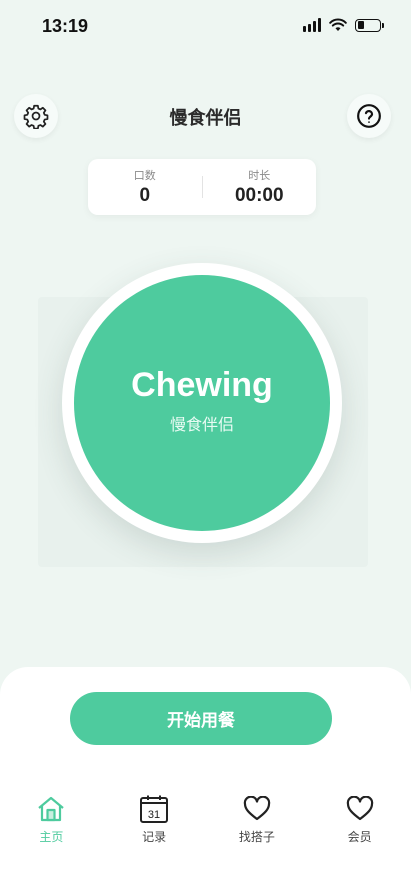 The image size is (411, 873). I want to click on tab-records-label: 记录, so click(154, 837).